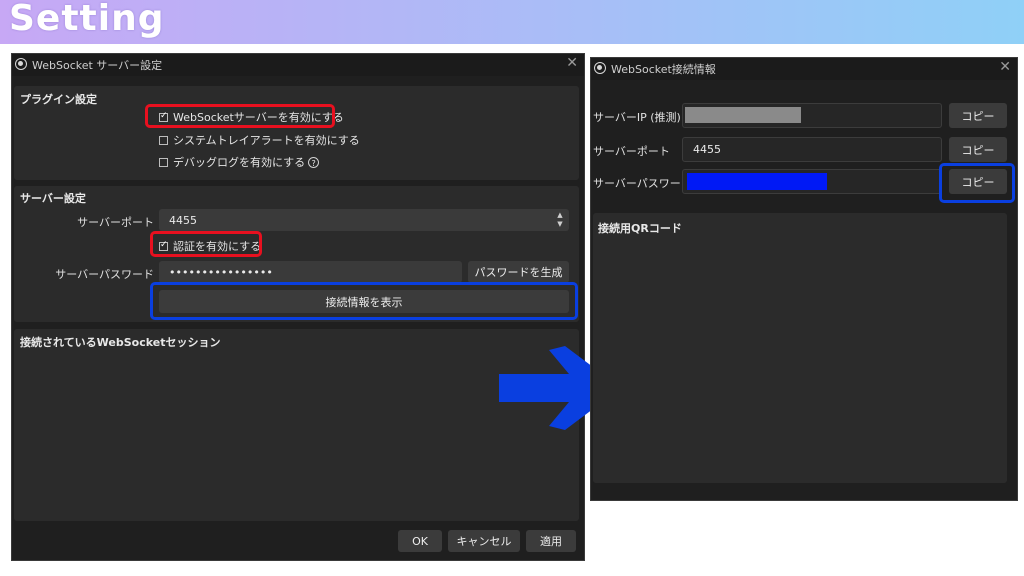 Image resolution: width=1024 pixels, height=576 pixels. What do you see at coordinates (631, 151) in the screenshot?
I see `info-port-label: サーバーポート` at bounding box center [631, 151].